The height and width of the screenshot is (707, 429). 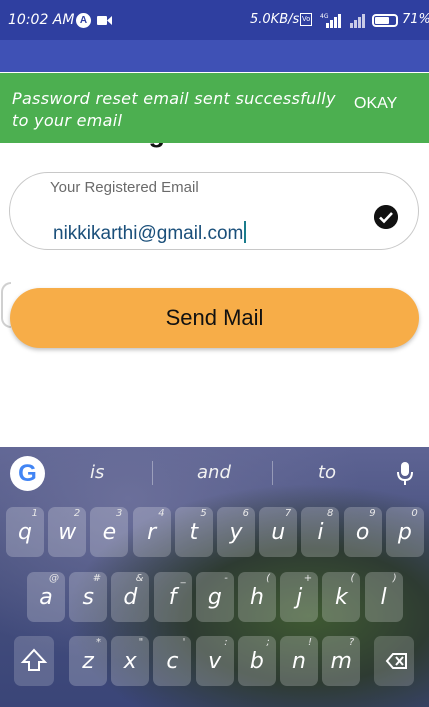 I want to click on key-u: u7, so click(x=278, y=532).